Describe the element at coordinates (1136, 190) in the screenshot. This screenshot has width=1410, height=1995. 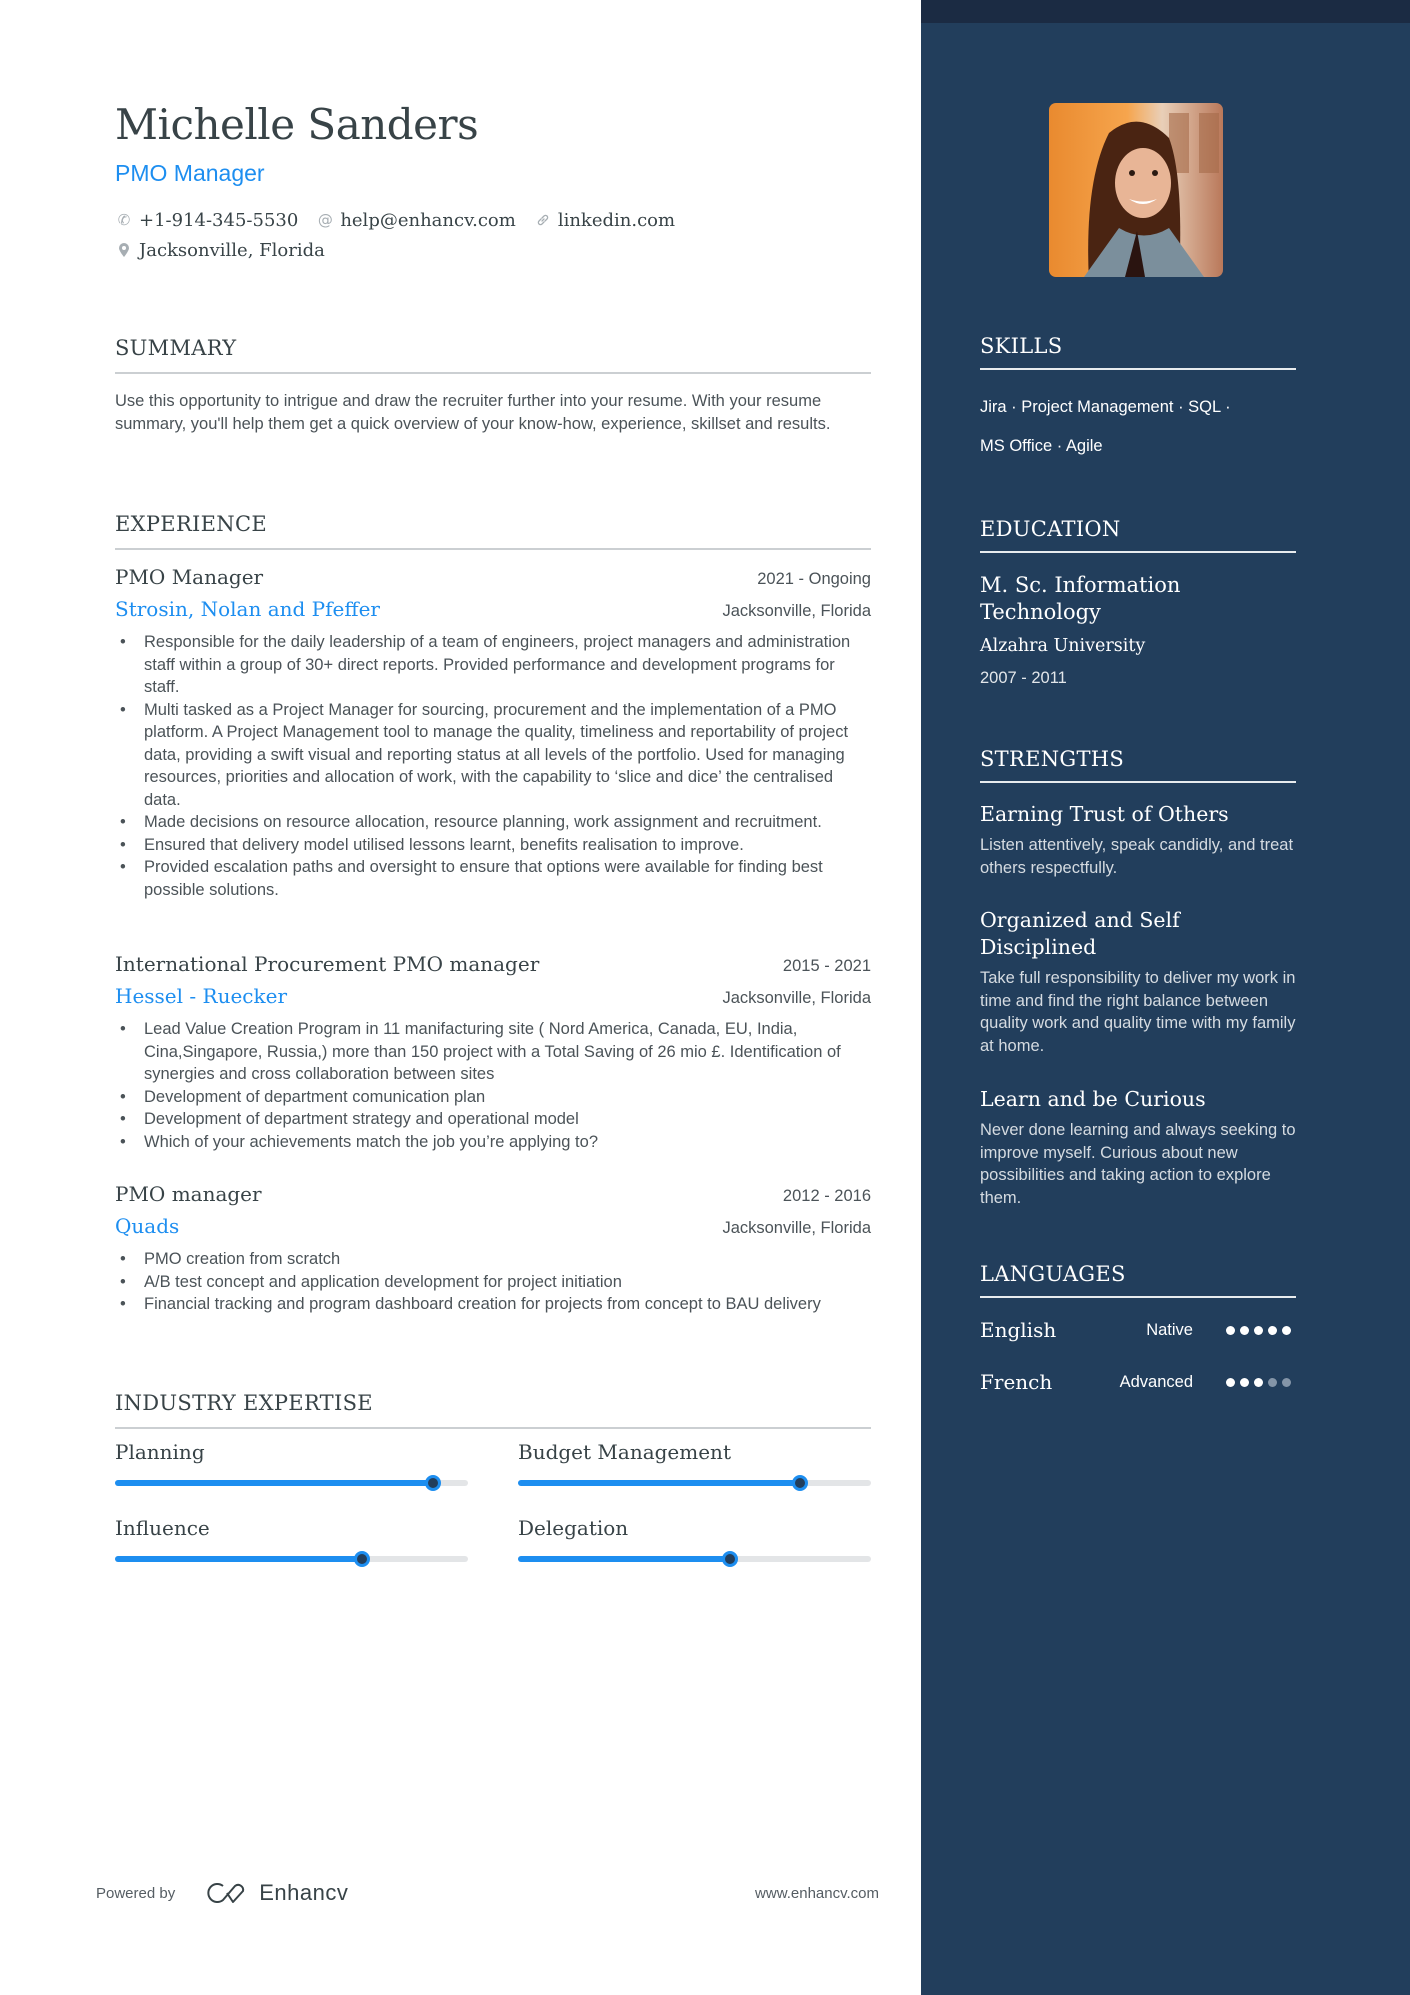
I see `profile-photo` at that location.